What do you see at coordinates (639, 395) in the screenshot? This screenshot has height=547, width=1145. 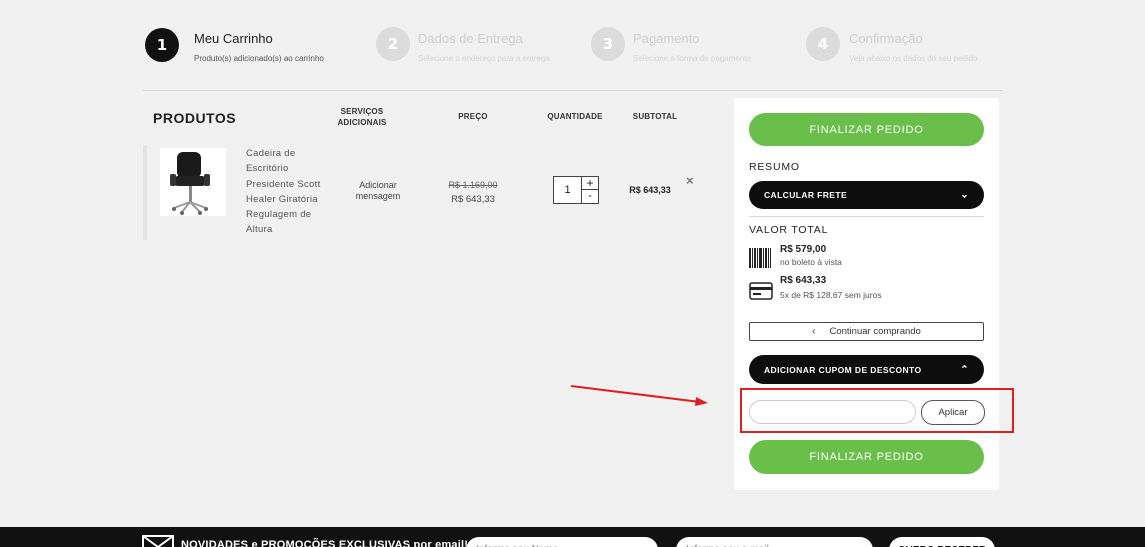 I see `annotation-arrow` at bounding box center [639, 395].